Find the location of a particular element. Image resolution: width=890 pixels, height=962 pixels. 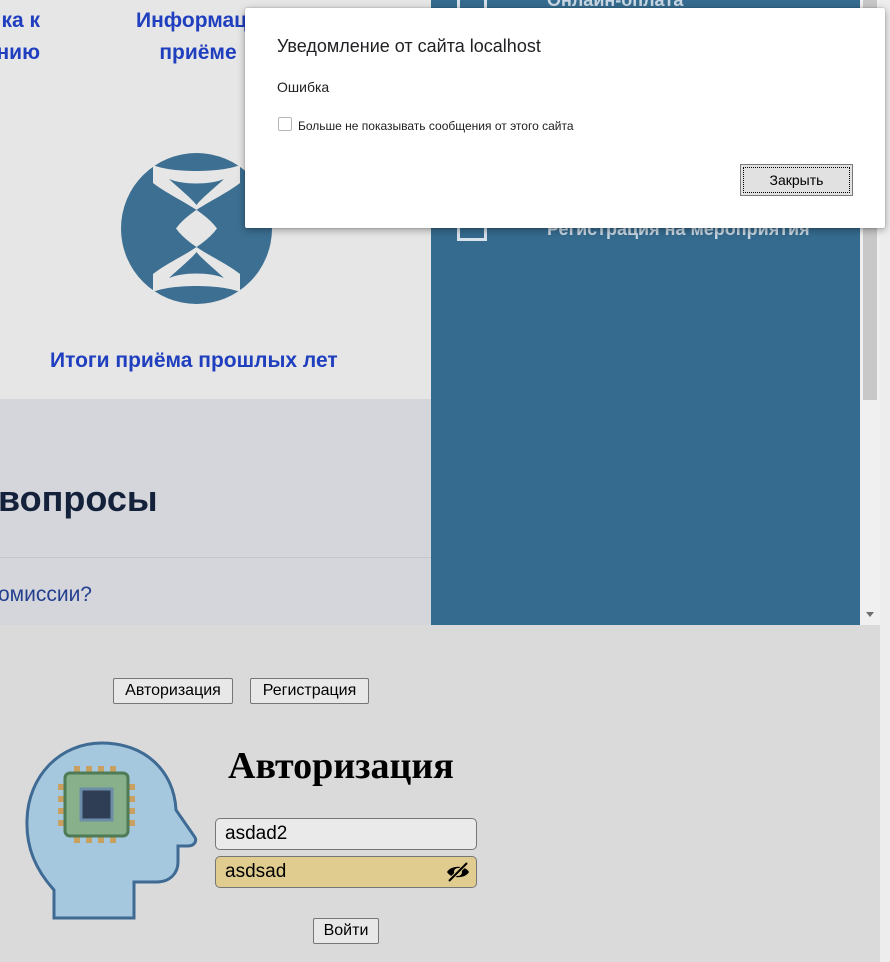

eye-slash-icon is located at coordinates (458, 872).